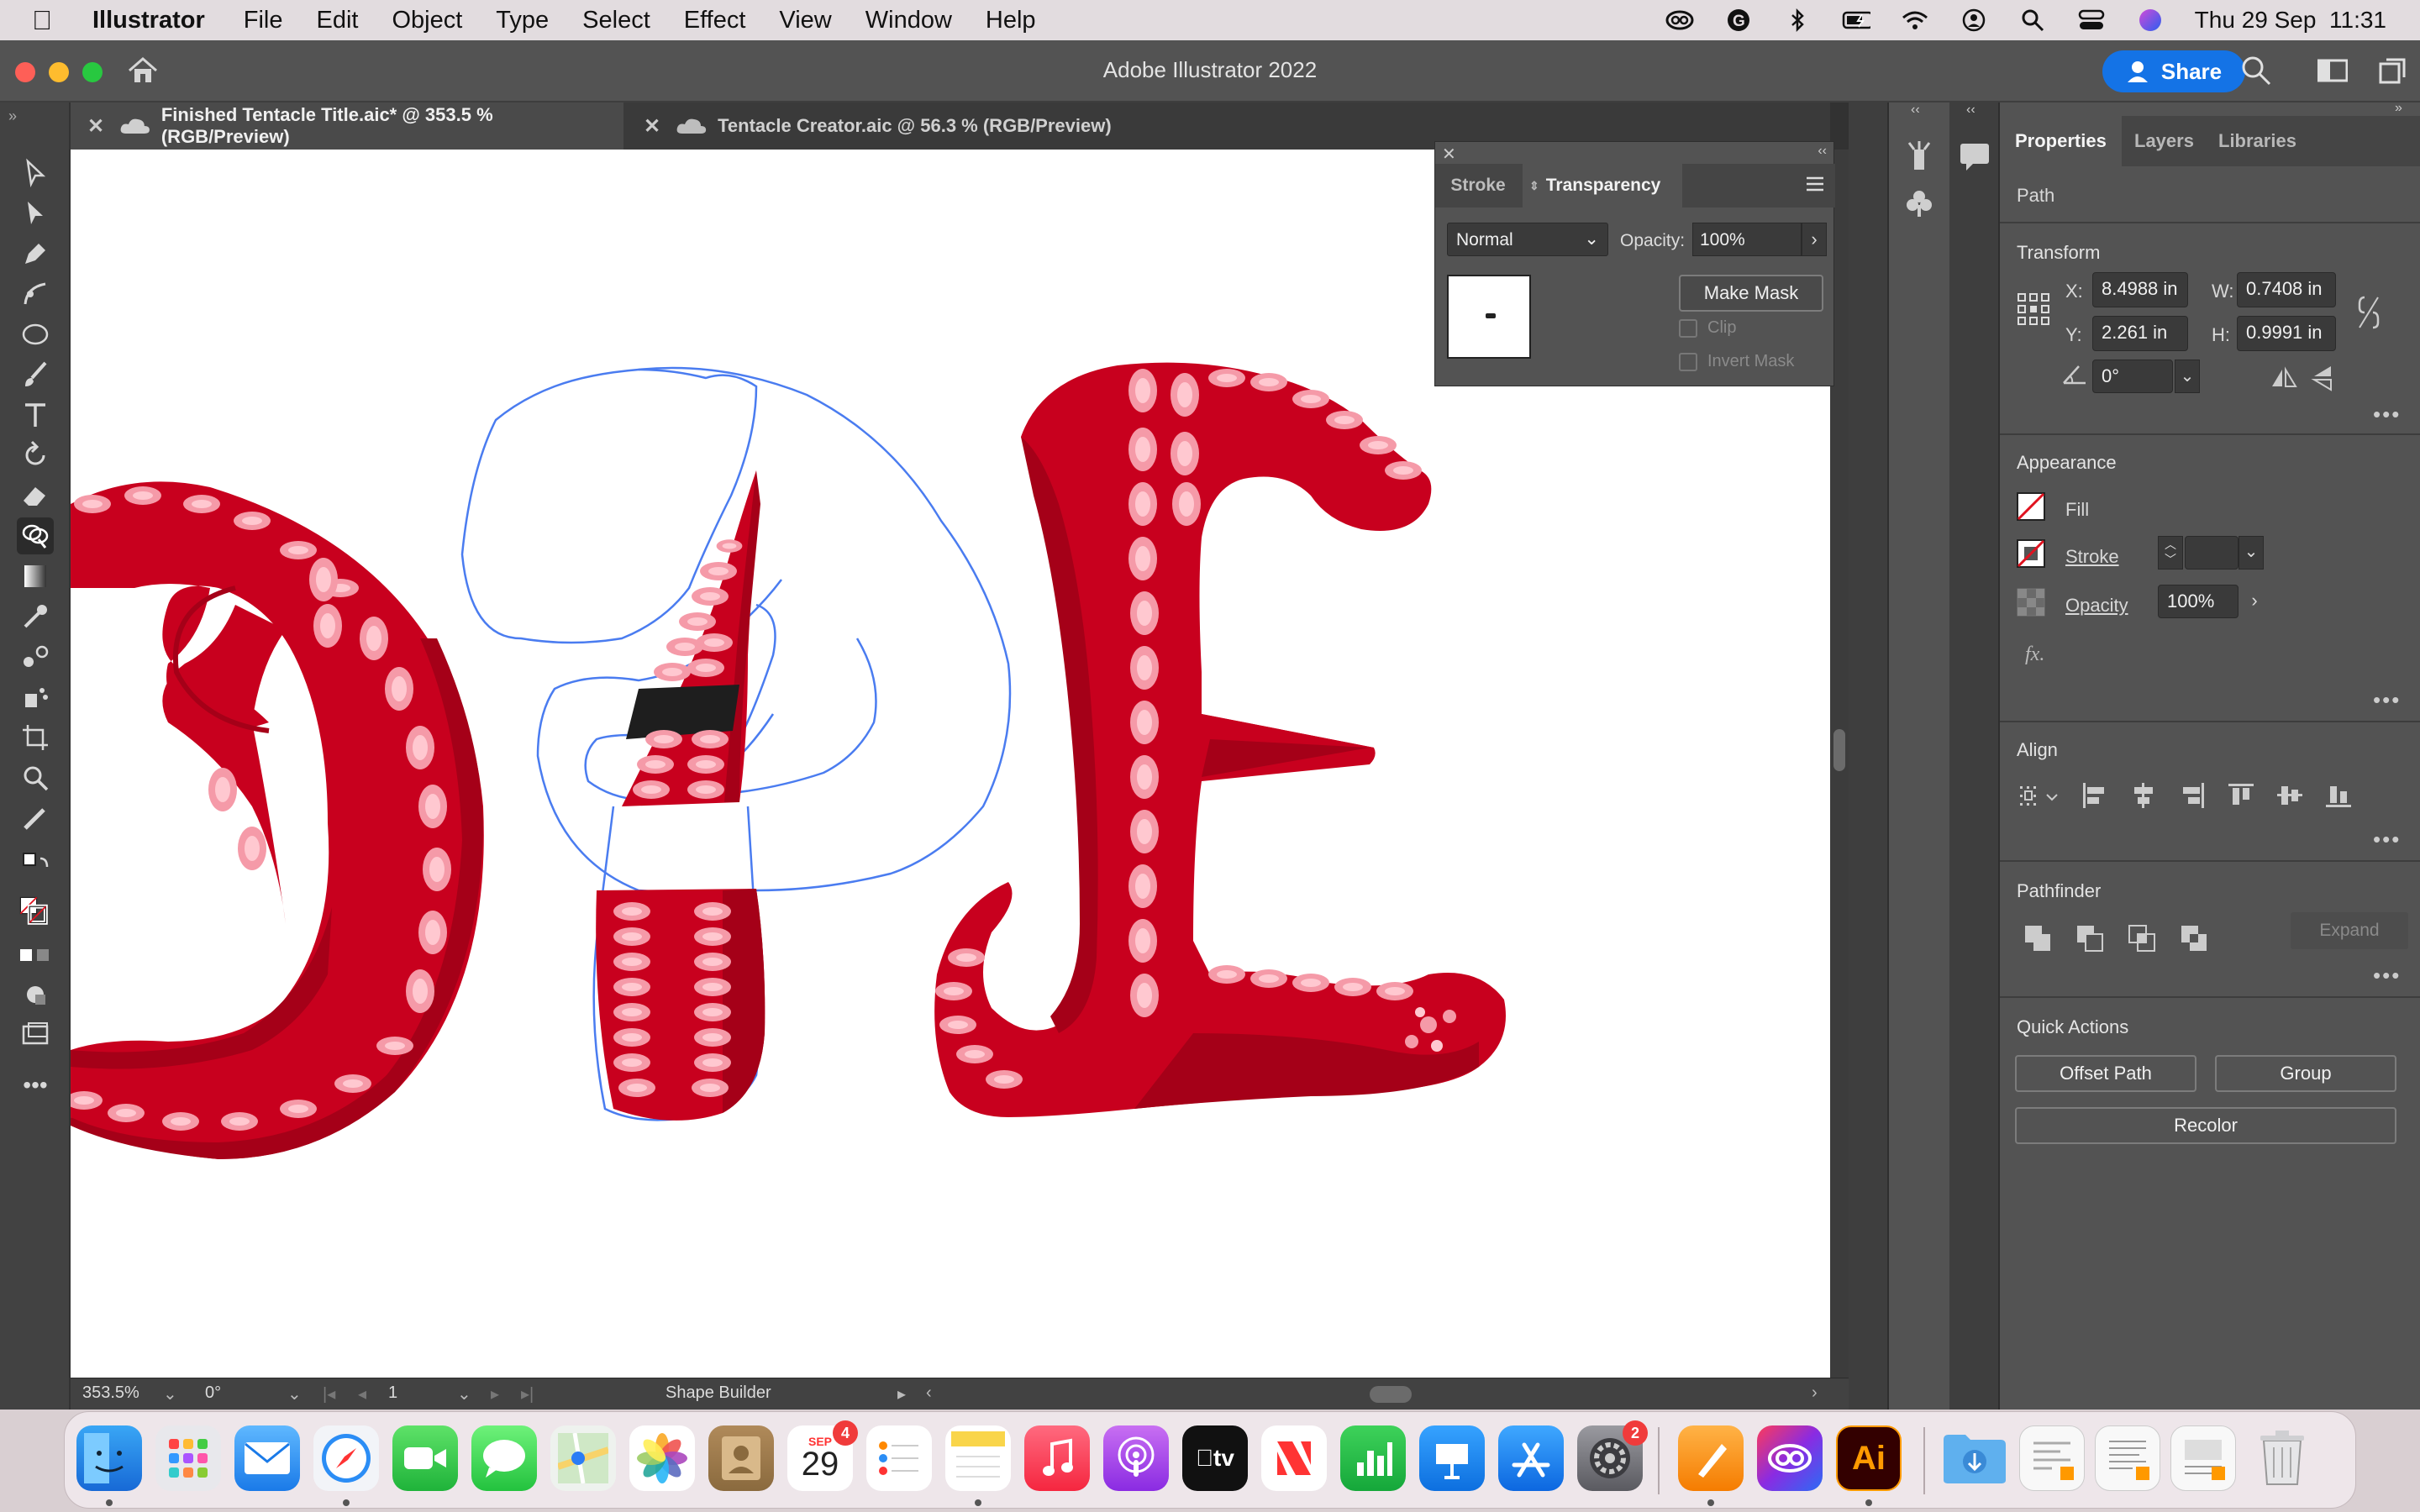 The height and width of the screenshot is (1512, 2420). What do you see at coordinates (1057, 1458) in the screenshot?
I see `music-icon` at bounding box center [1057, 1458].